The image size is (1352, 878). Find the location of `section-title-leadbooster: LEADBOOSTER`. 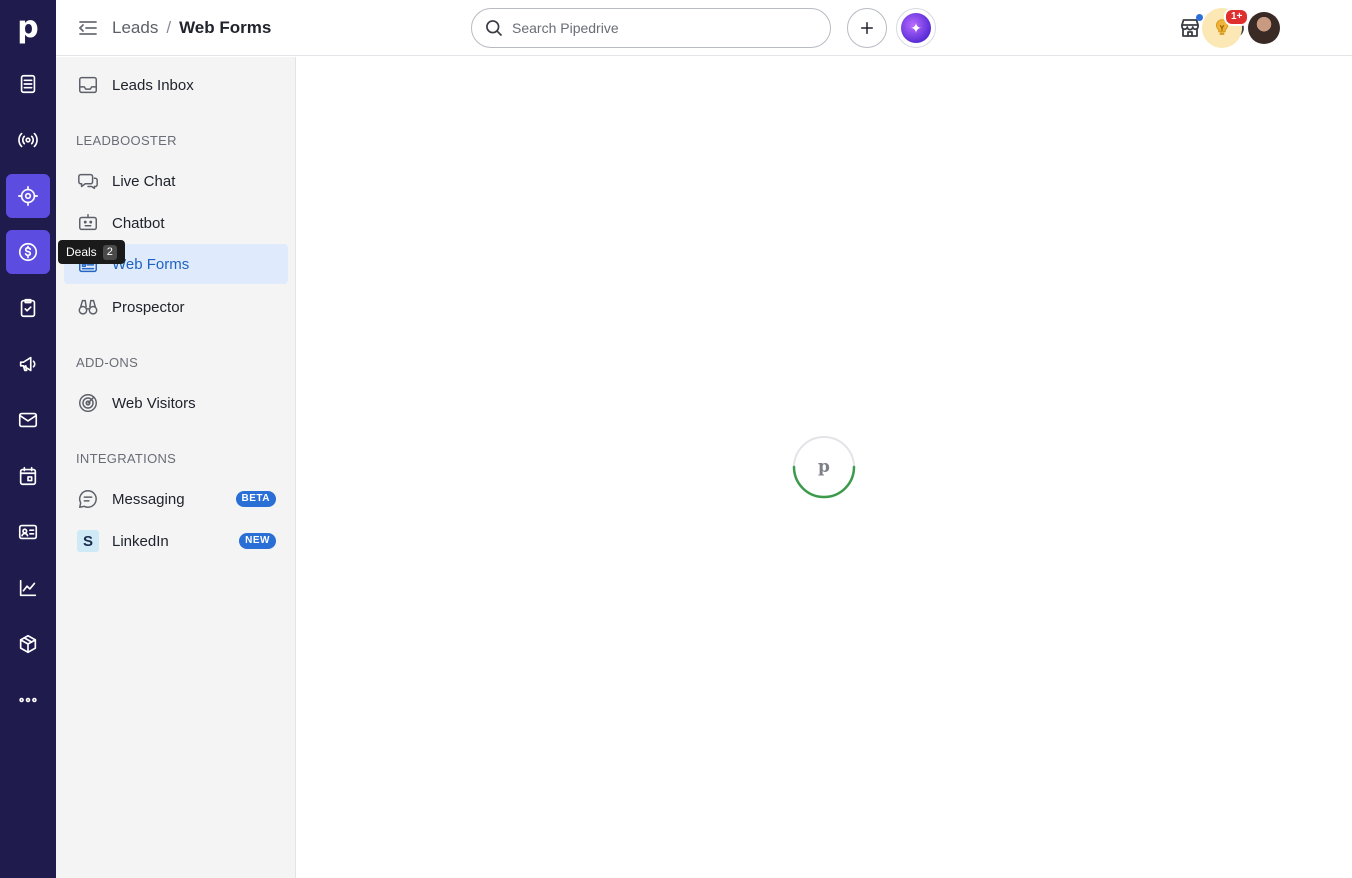

section-title-leadbooster: LEADBOOSTER is located at coordinates (126, 140).